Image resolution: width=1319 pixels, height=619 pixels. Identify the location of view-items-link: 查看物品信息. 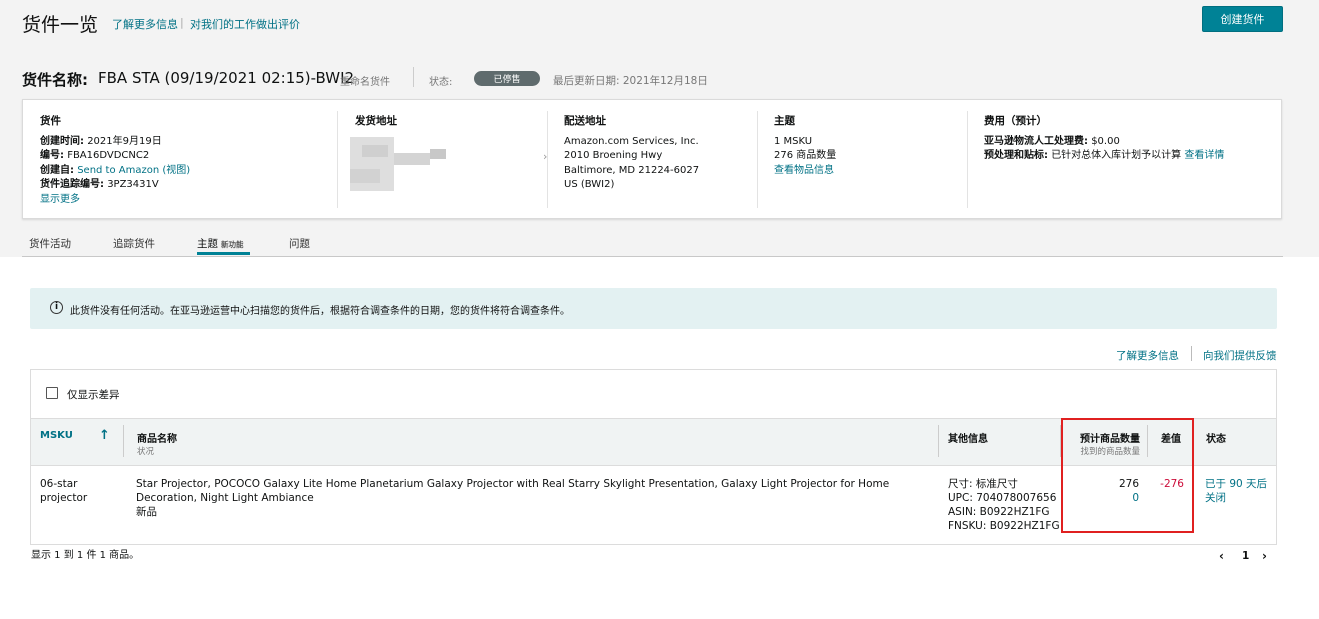
(804, 170).